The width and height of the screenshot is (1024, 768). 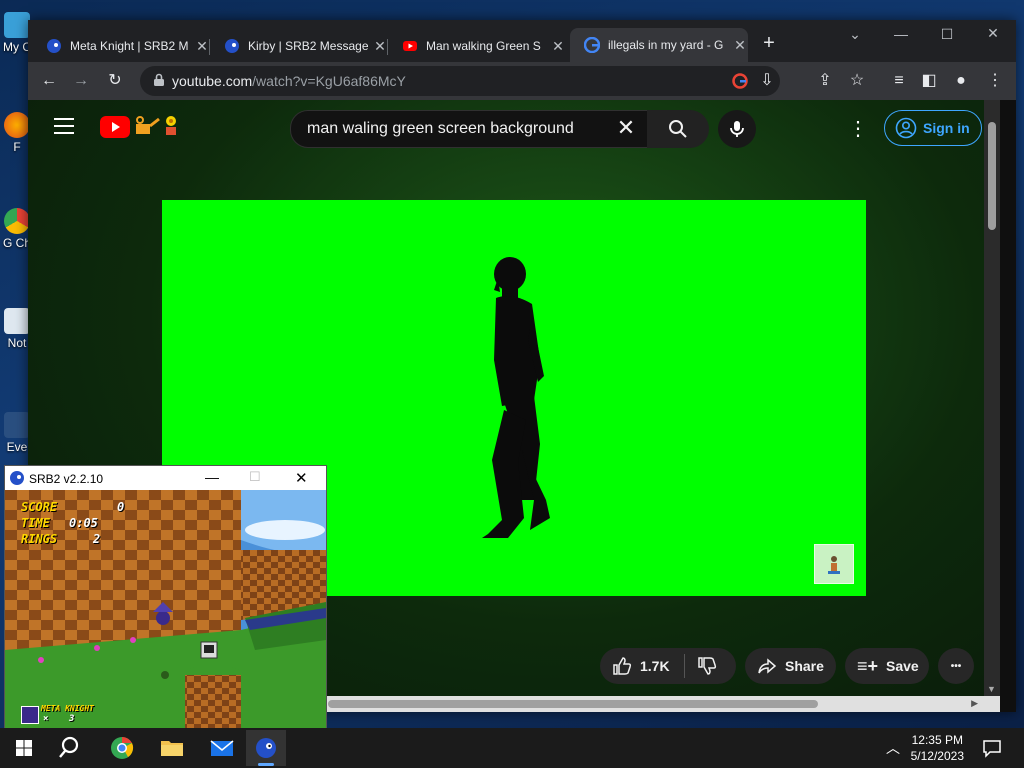 I want to click on clear-search-icon: ✕, so click(x=626, y=128).